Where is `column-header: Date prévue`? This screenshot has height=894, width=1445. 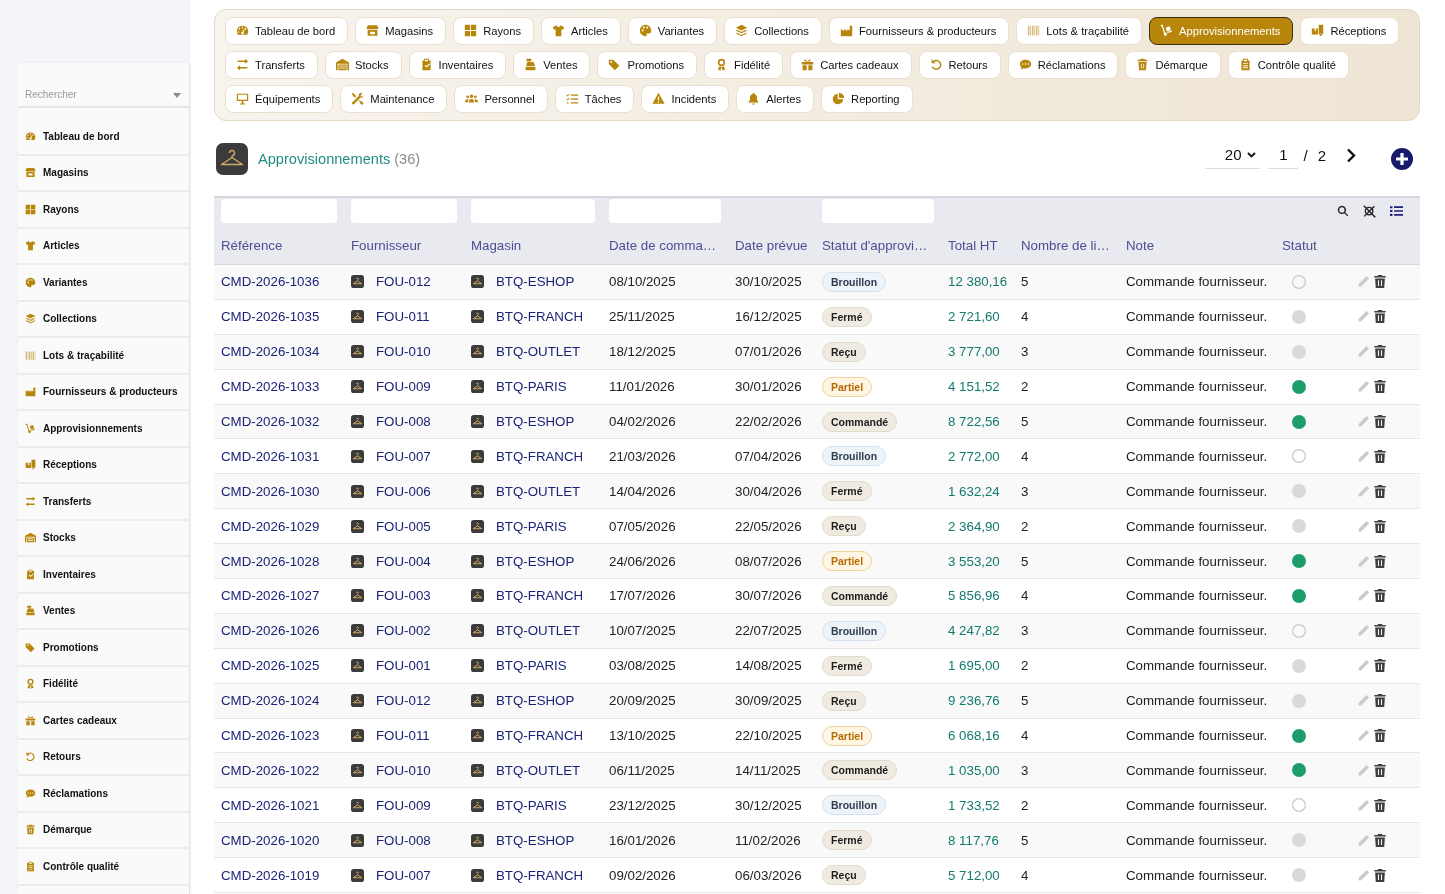
column-header: Date prévue is located at coordinates (768, 245).